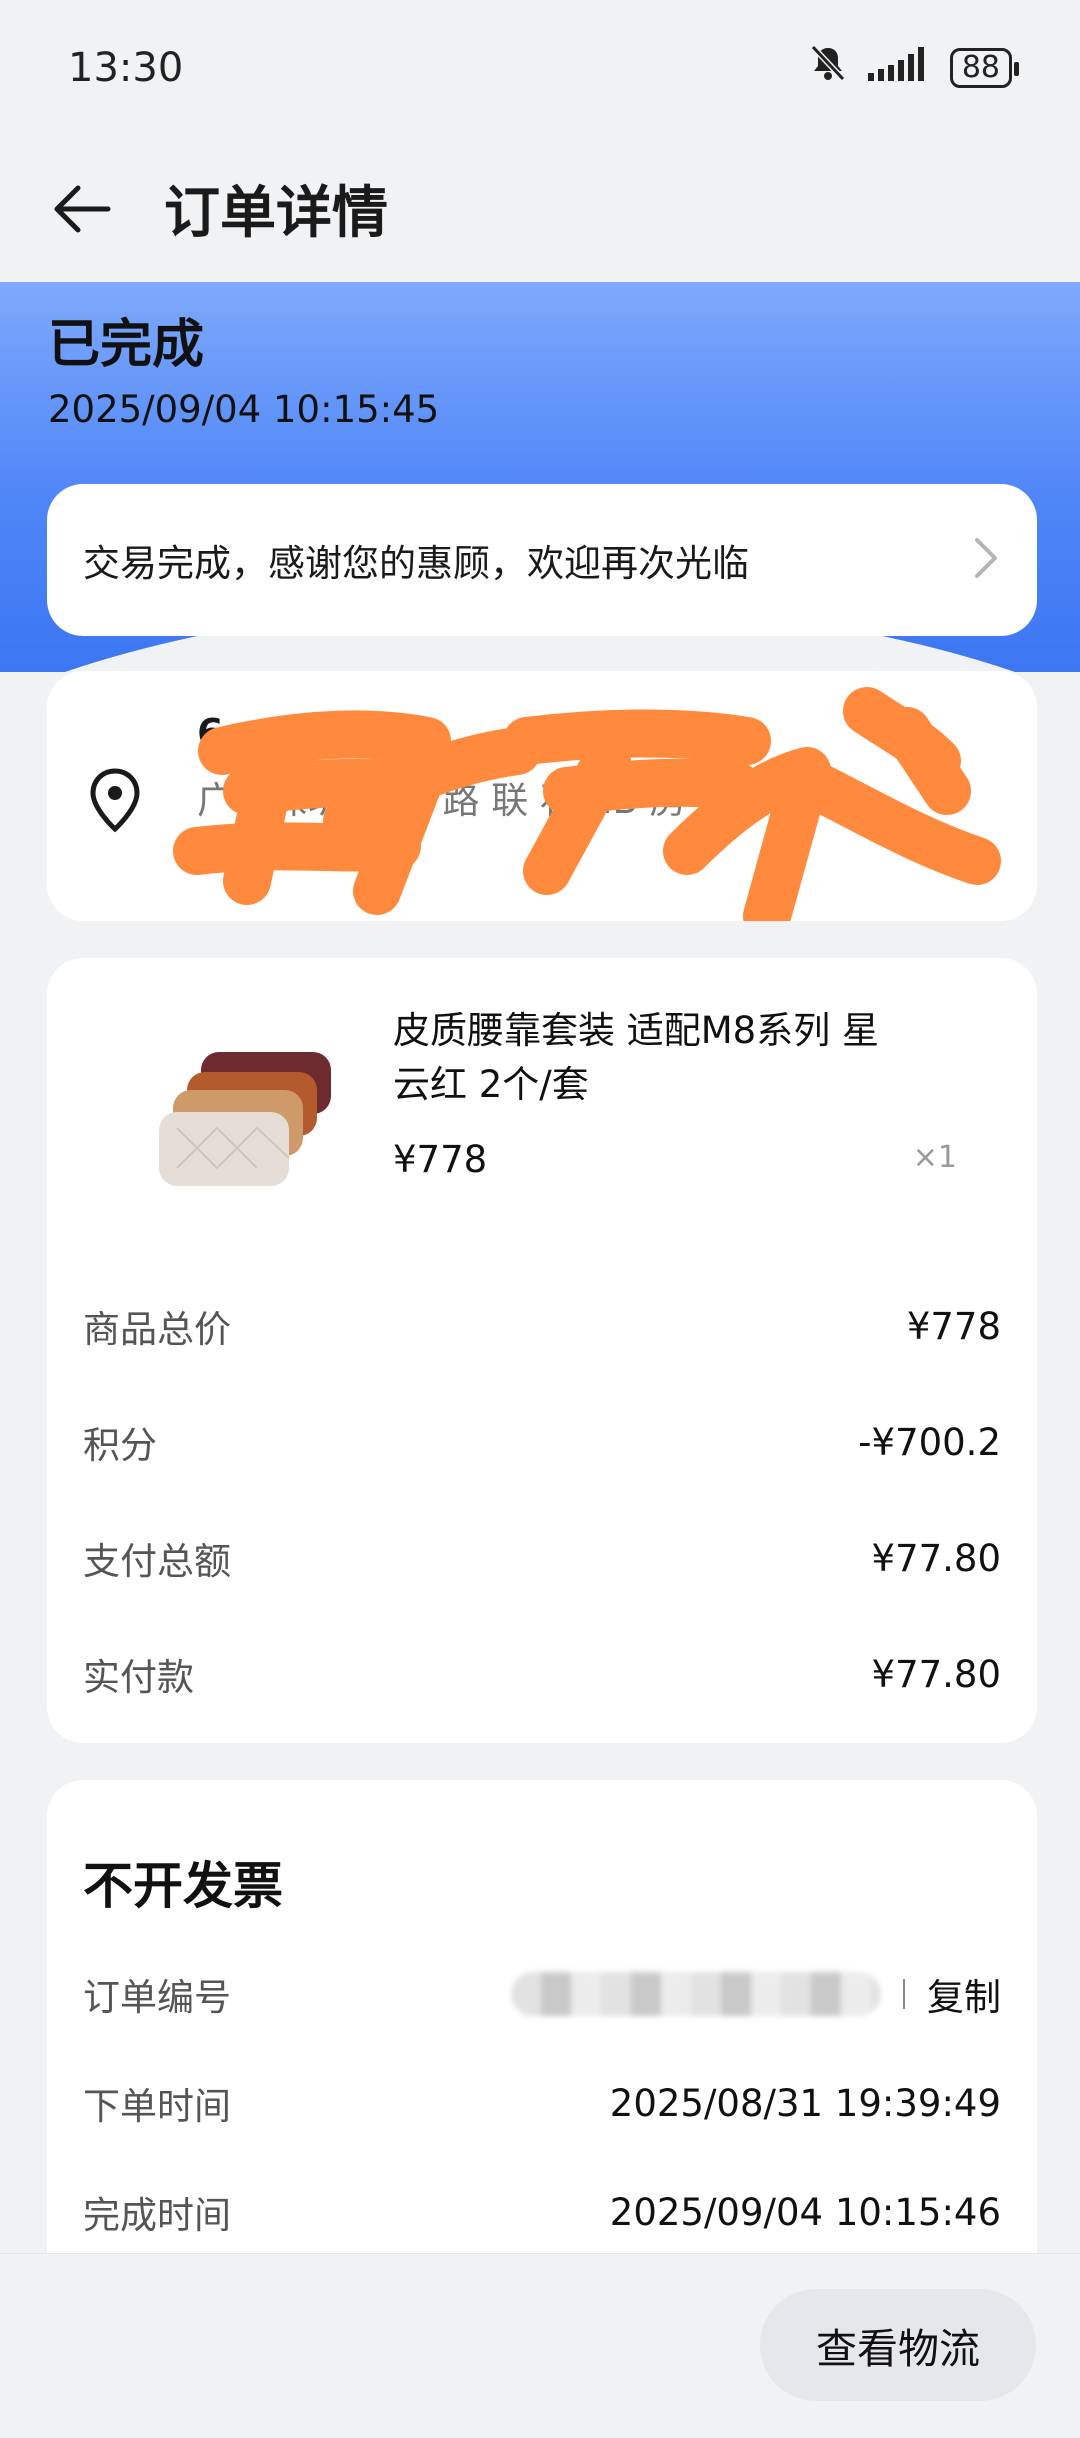 This screenshot has width=1080, height=2438. I want to click on back-button, so click(82, 209).